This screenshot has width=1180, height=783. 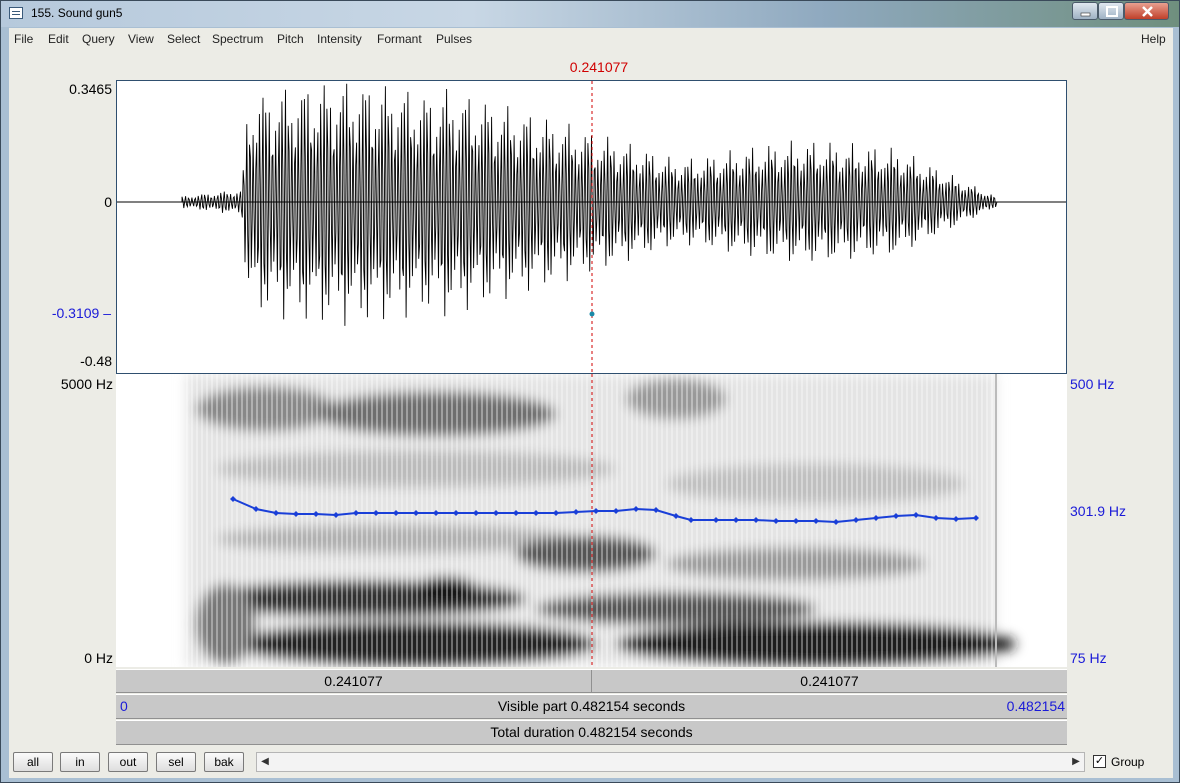 What do you see at coordinates (90, 89) in the screenshot?
I see `waveform-y-max: 0.3465` at bounding box center [90, 89].